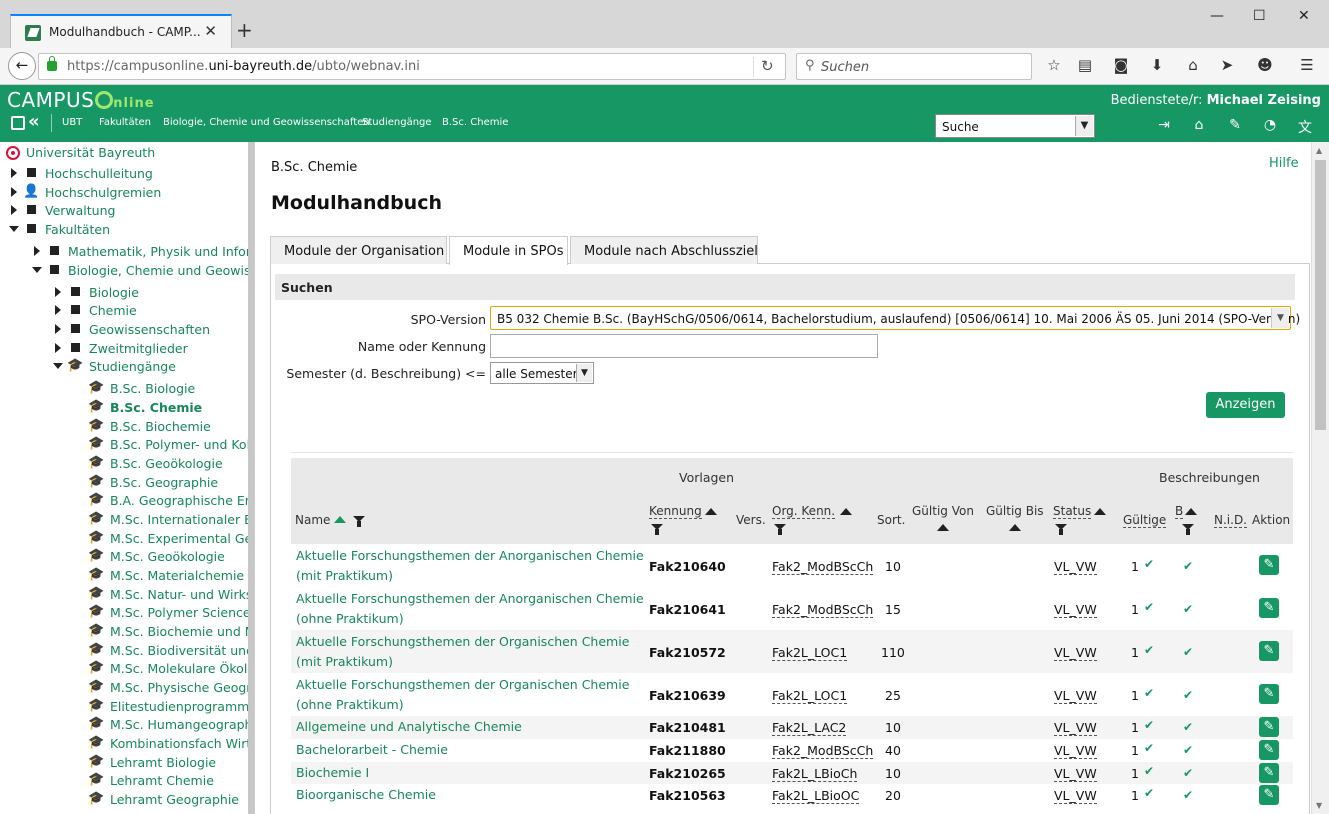 The width and height of the screenshot is (1329, 814). I want to click on tree-item-msc-polymer-science: 🎓 M.Sc. Polymer Science, so click(169, 612).